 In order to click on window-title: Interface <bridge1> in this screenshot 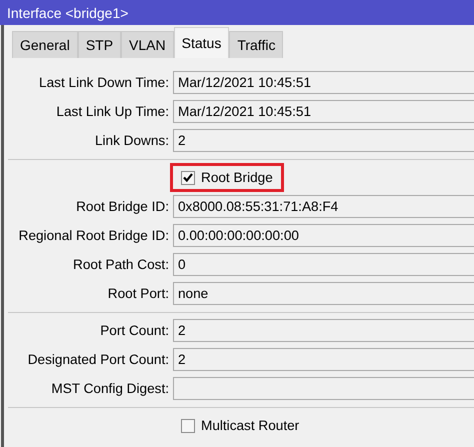, I will do `click(237, 12)`.